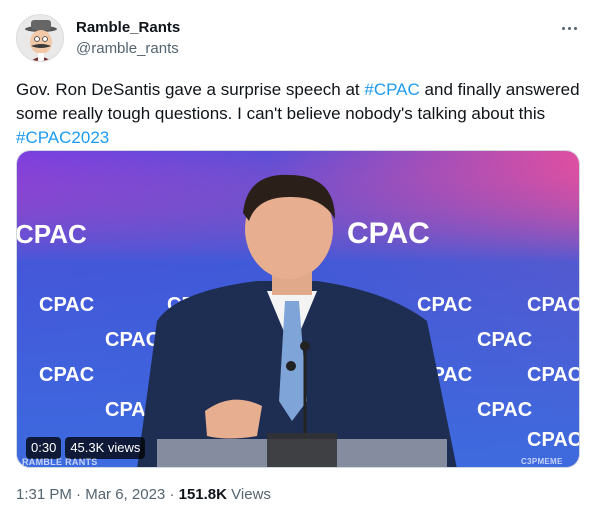 This screenshot has height=516, width=597. I want to click on video-duration: 0:30, so click(44, 448).